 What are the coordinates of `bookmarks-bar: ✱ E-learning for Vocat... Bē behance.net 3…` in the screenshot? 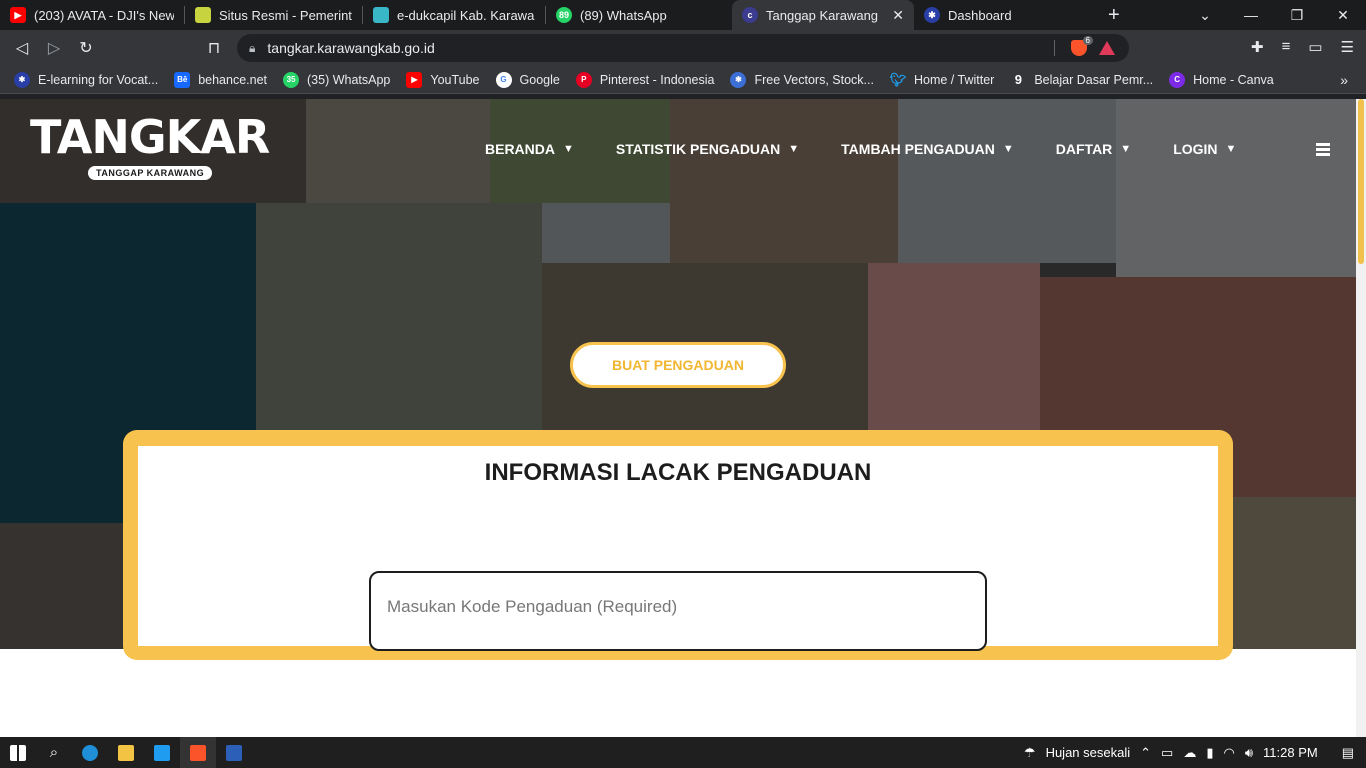 It's located at (683, 80).